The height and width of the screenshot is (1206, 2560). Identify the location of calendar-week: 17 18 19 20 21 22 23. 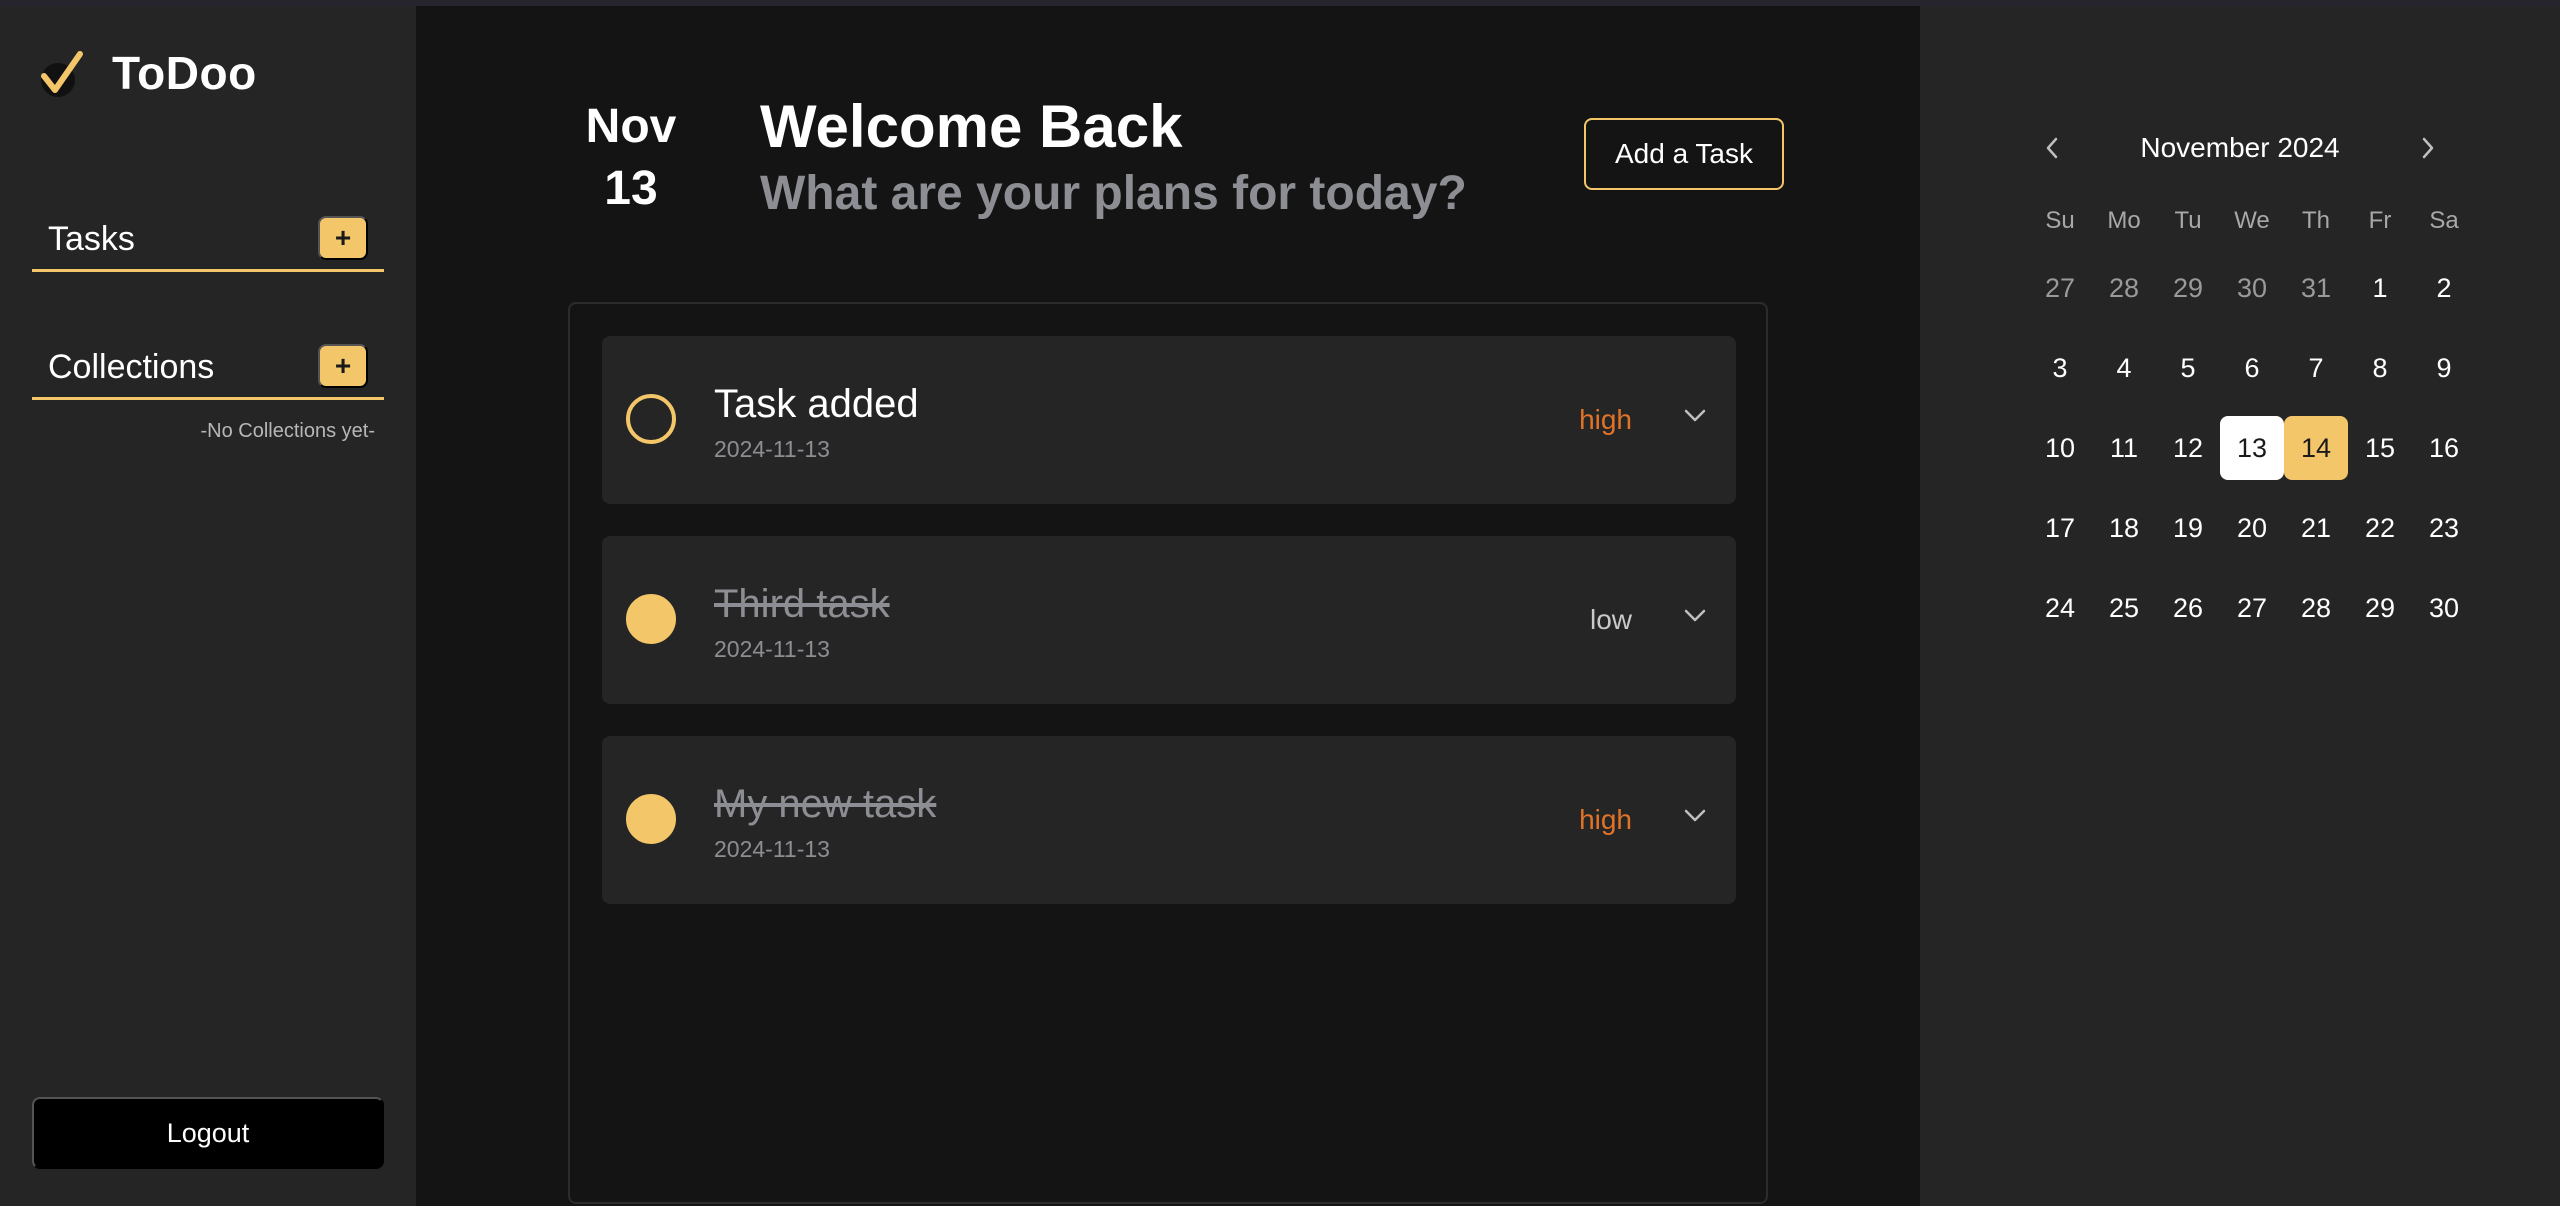
(2252, 536).